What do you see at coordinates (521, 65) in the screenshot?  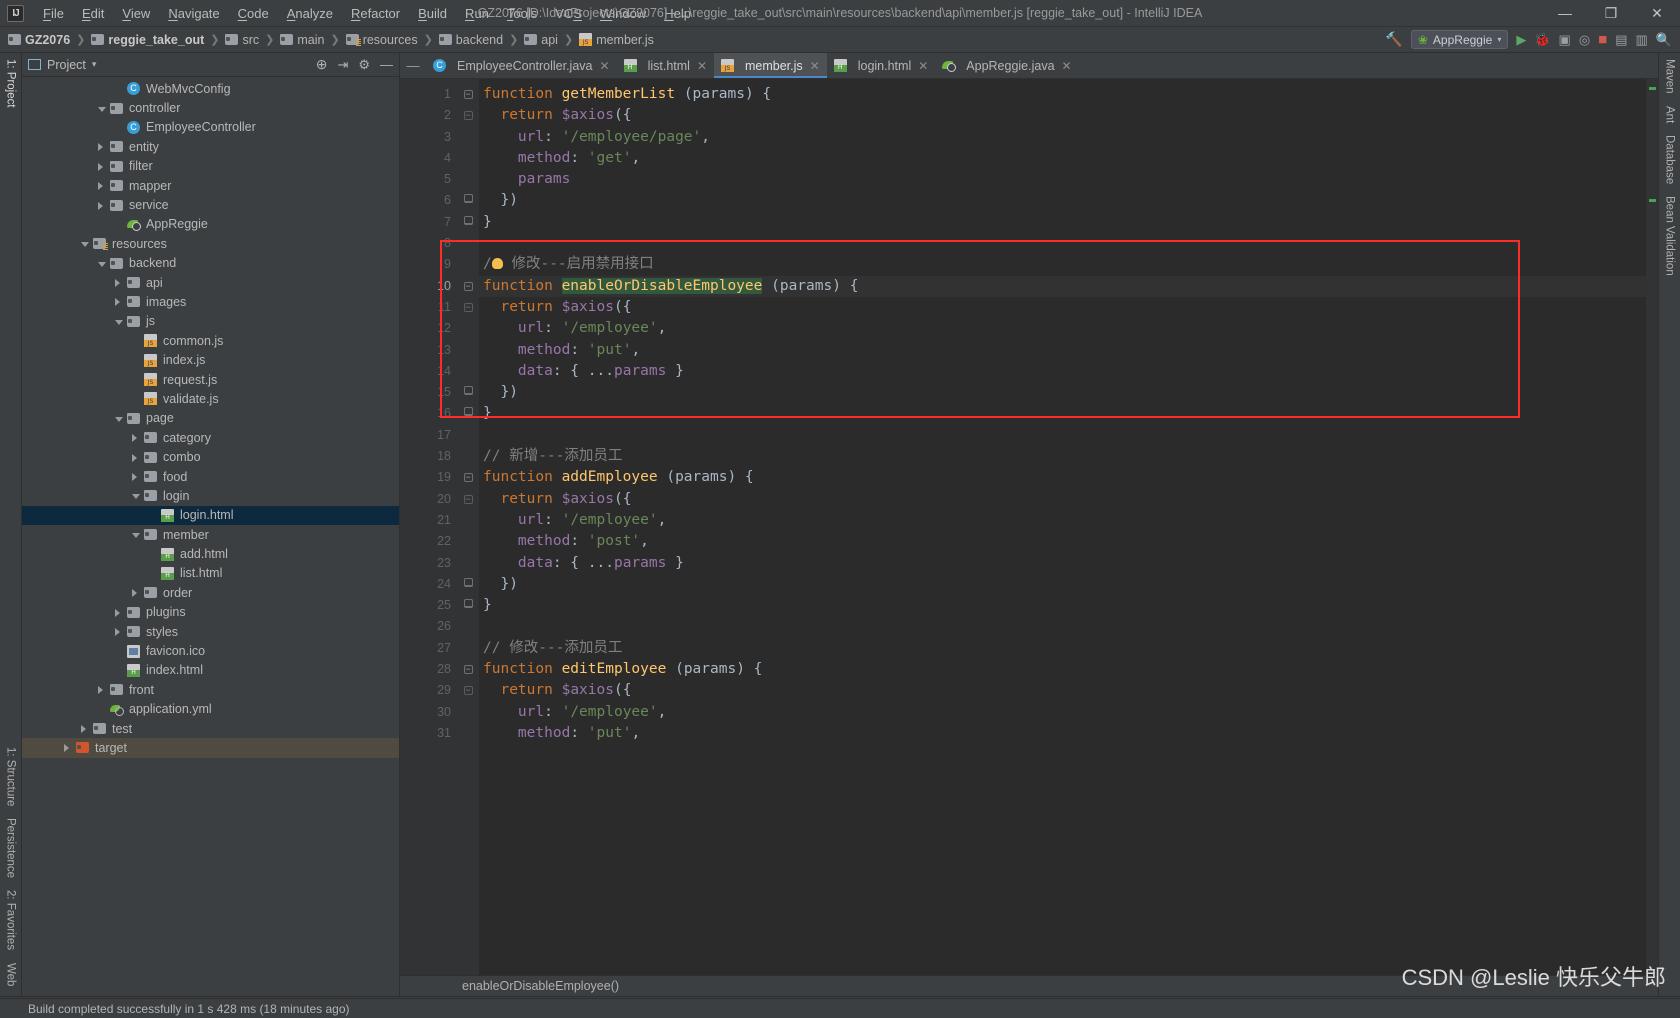 I see `editor-tab-employeecontroller-java: C EmployeeController.java ✕` at bounding box center [521, 65].